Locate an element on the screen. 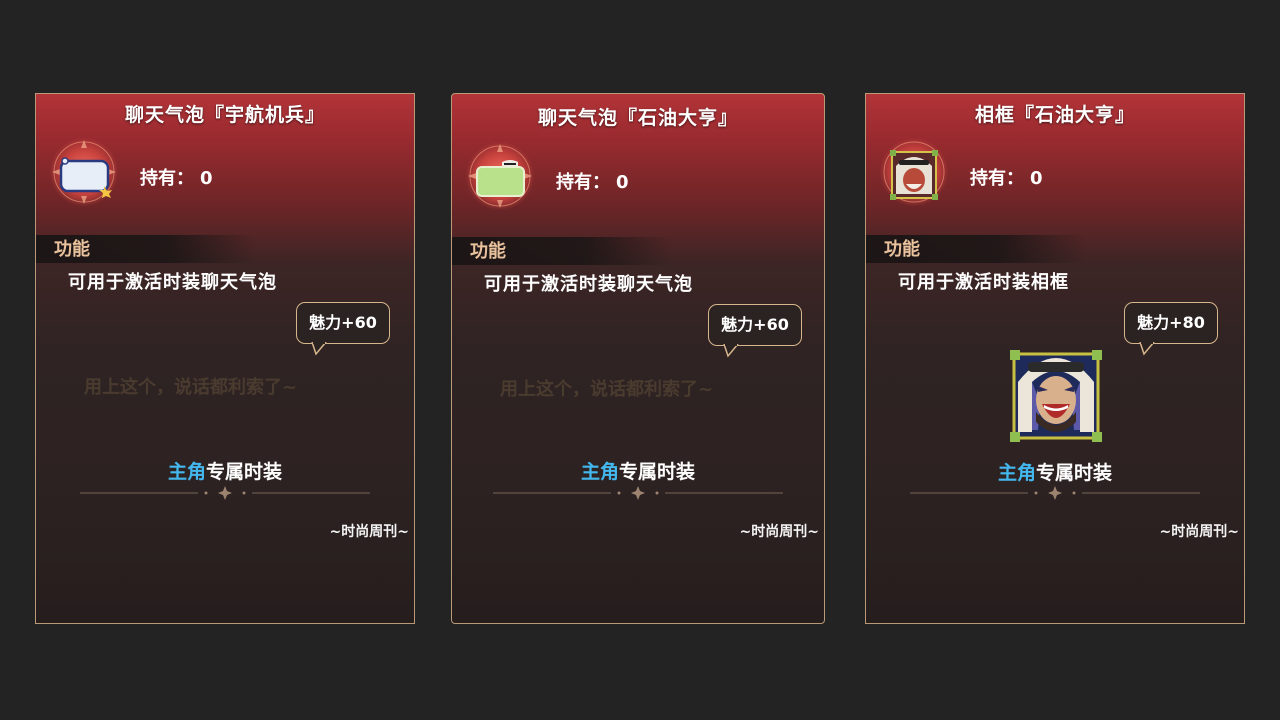 Image resolution: width=1280 pixels, height=720 pixels. portrait-preview-icon is located at coordinates (1056, 396).